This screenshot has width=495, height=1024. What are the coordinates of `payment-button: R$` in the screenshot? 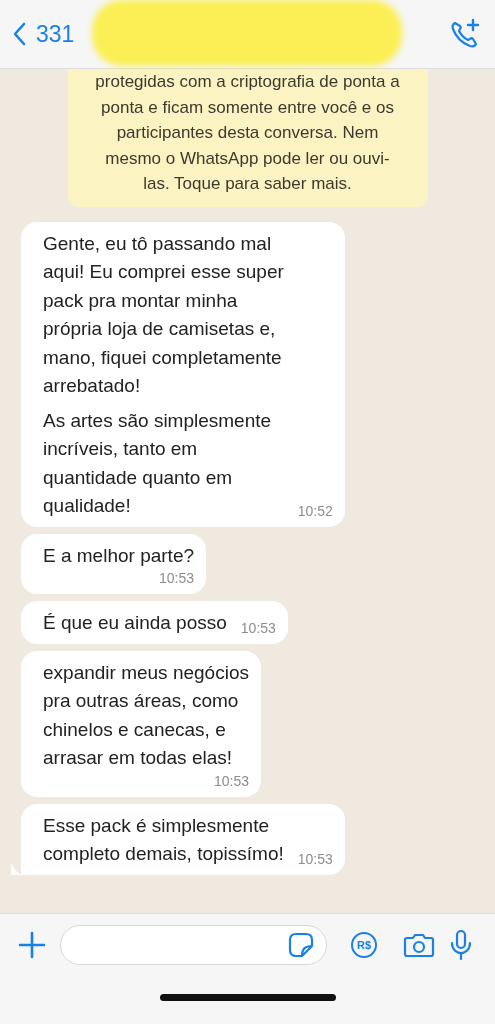 It's located at (364, 945).